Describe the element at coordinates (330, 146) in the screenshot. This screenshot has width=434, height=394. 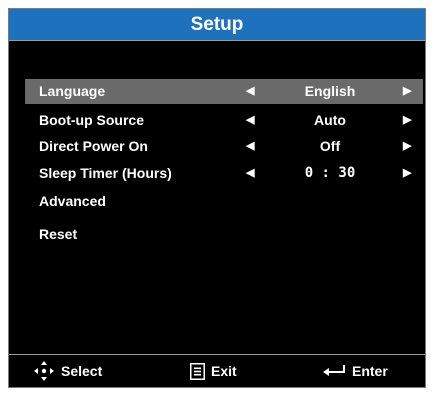
I see `menu-item-value: Off` at that location.